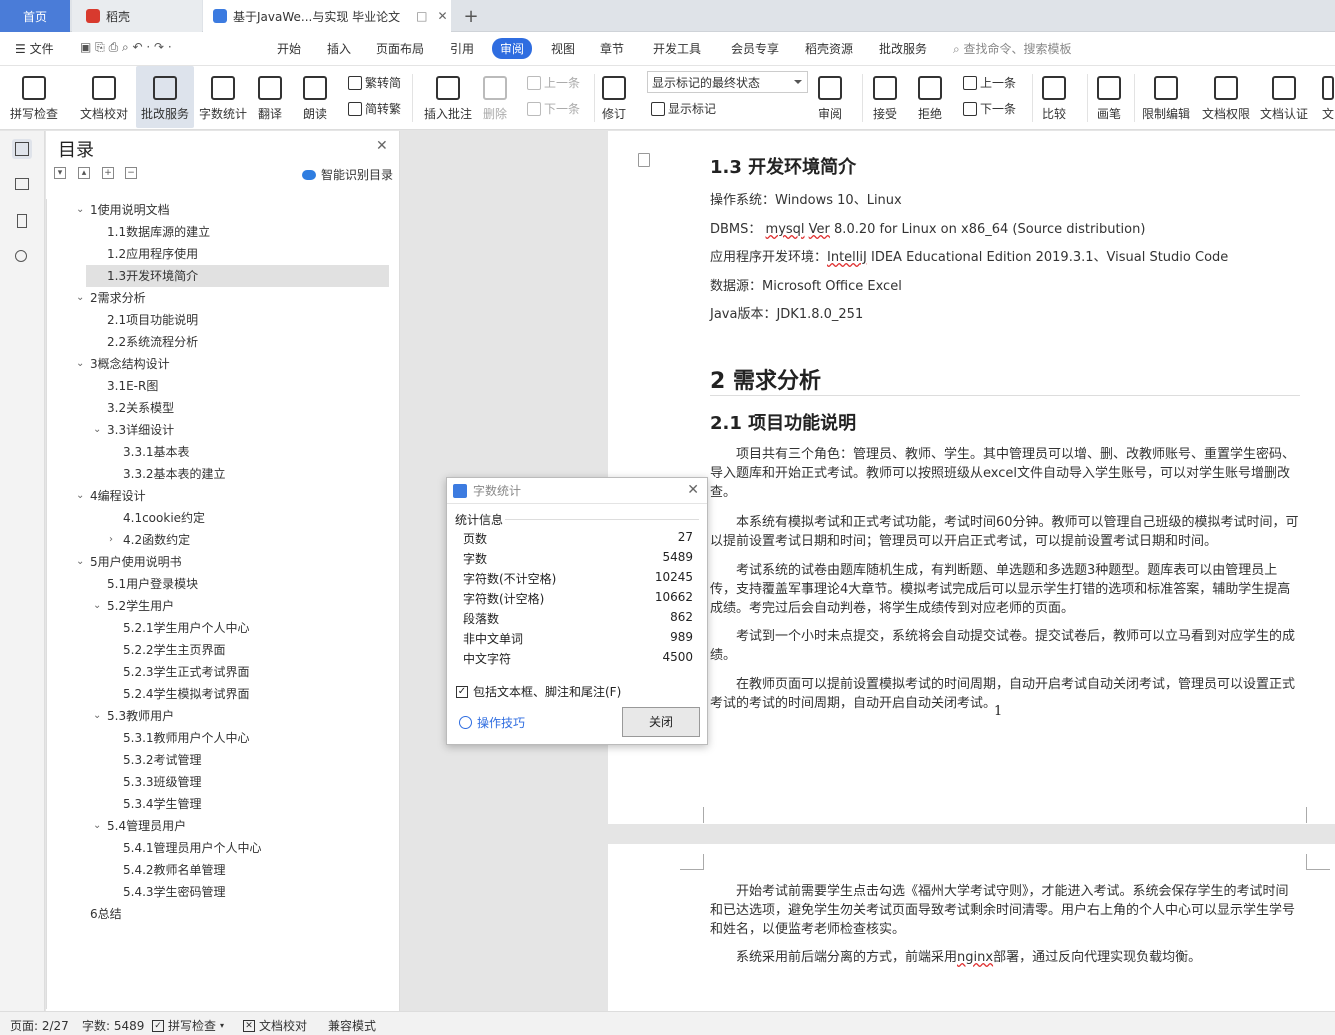  I want to click on page-doc-icon, so click(644, 160).